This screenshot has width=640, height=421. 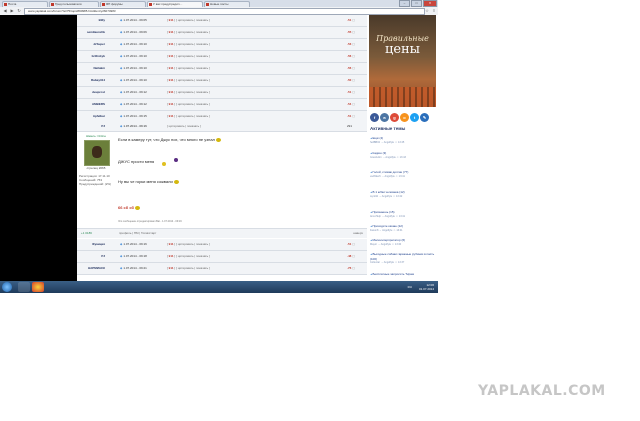 What do you see at coordinates (402, 49) in the screenshot?
I see `banner-headline-big: цены` at bounding box center [402, 49].